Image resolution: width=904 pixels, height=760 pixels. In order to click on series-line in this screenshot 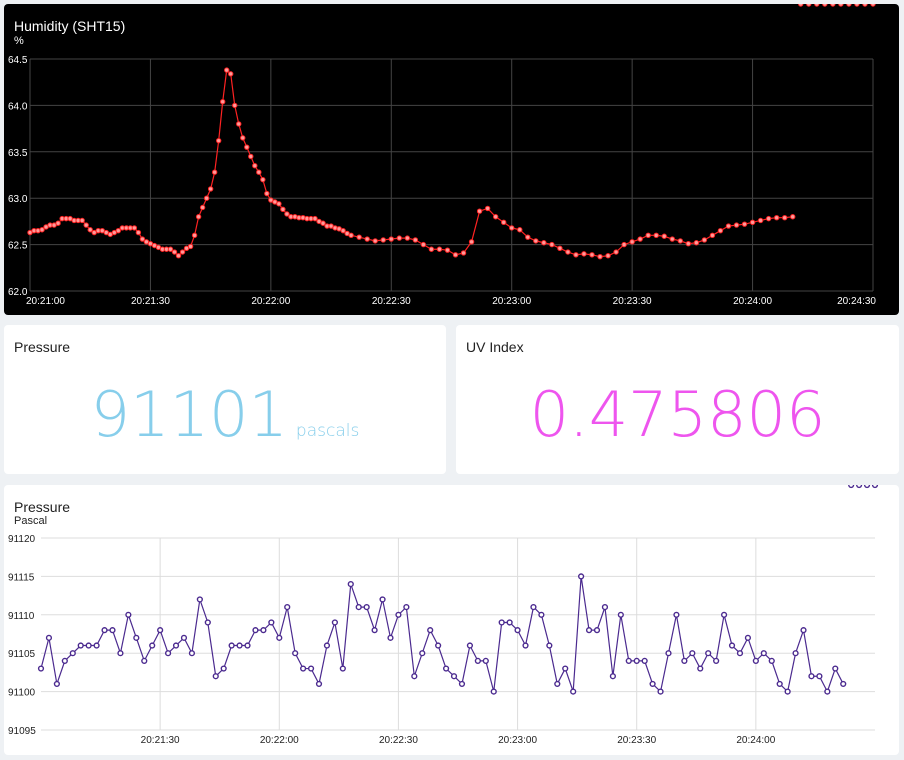, I will do `click(442, 635)`.